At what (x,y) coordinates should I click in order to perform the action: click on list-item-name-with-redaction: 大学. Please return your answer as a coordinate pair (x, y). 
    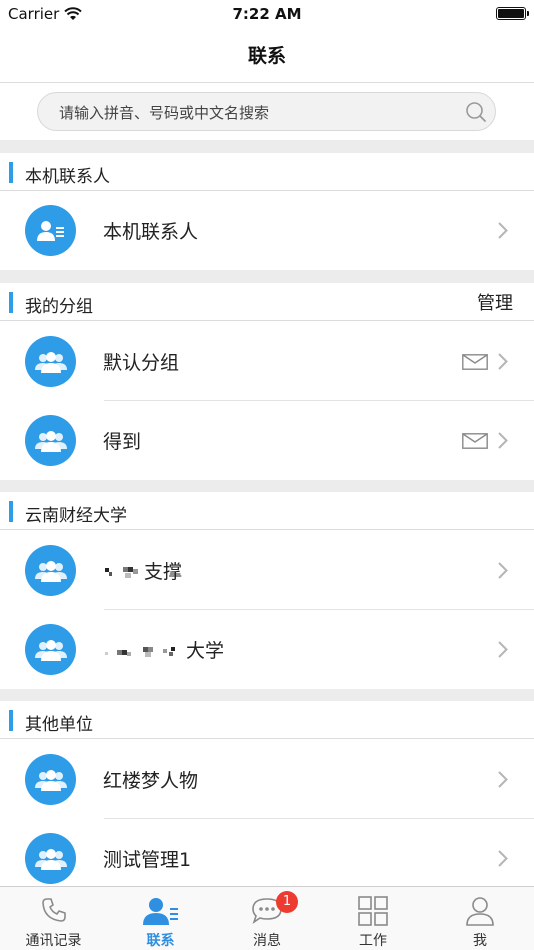
    Looking at the image, I should click on (163, 649).